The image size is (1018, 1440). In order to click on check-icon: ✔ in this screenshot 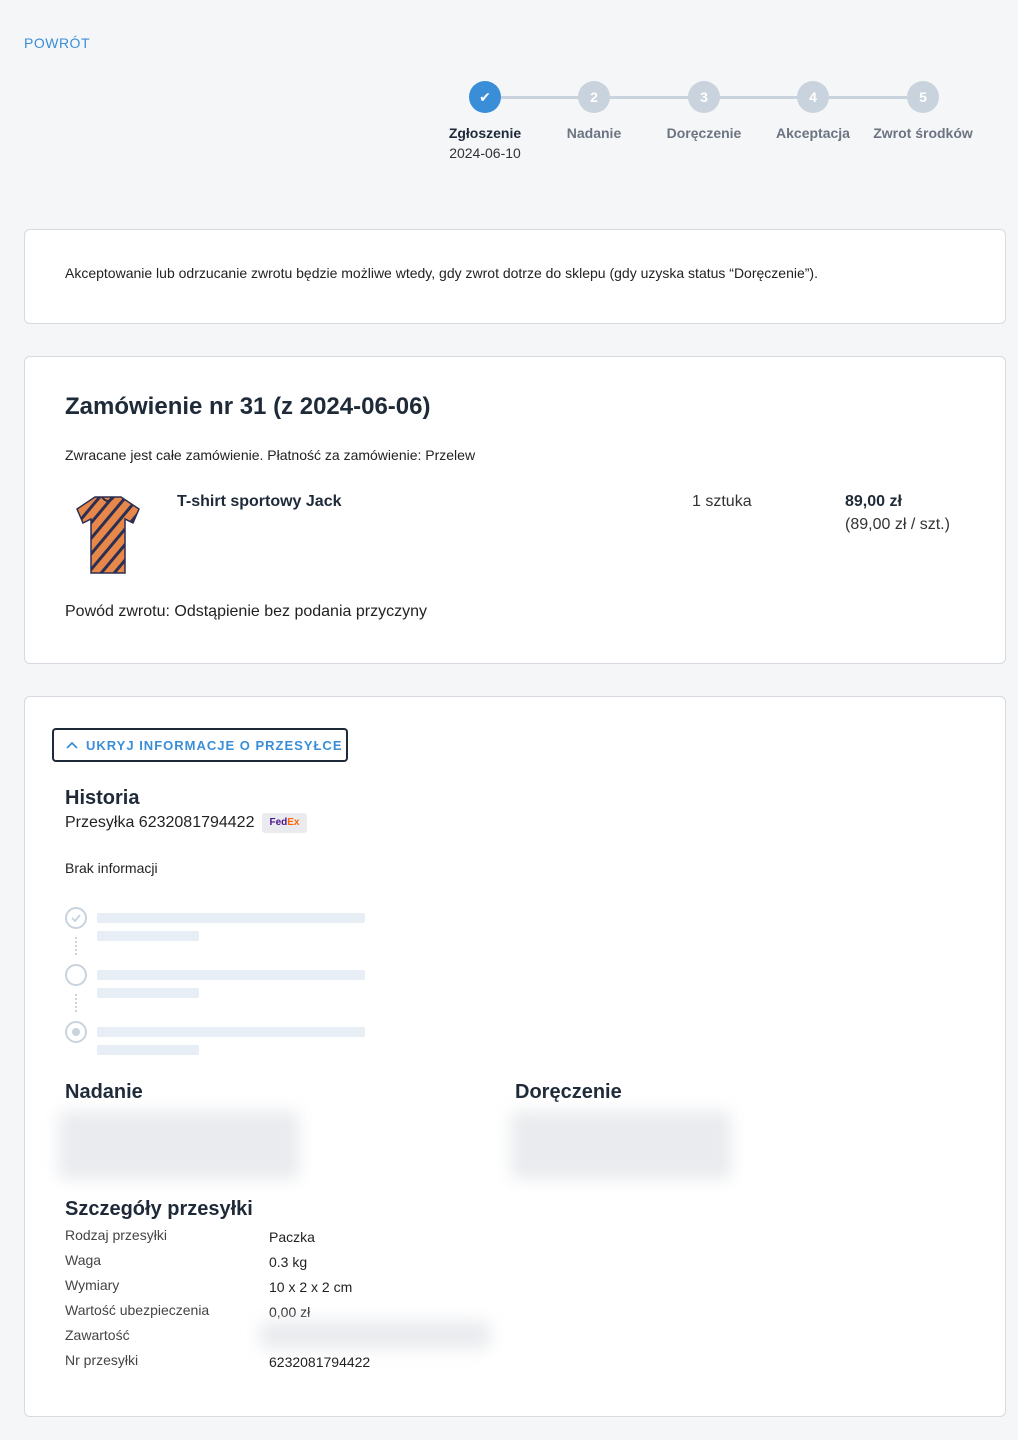, I will do `click(485, 97)`.